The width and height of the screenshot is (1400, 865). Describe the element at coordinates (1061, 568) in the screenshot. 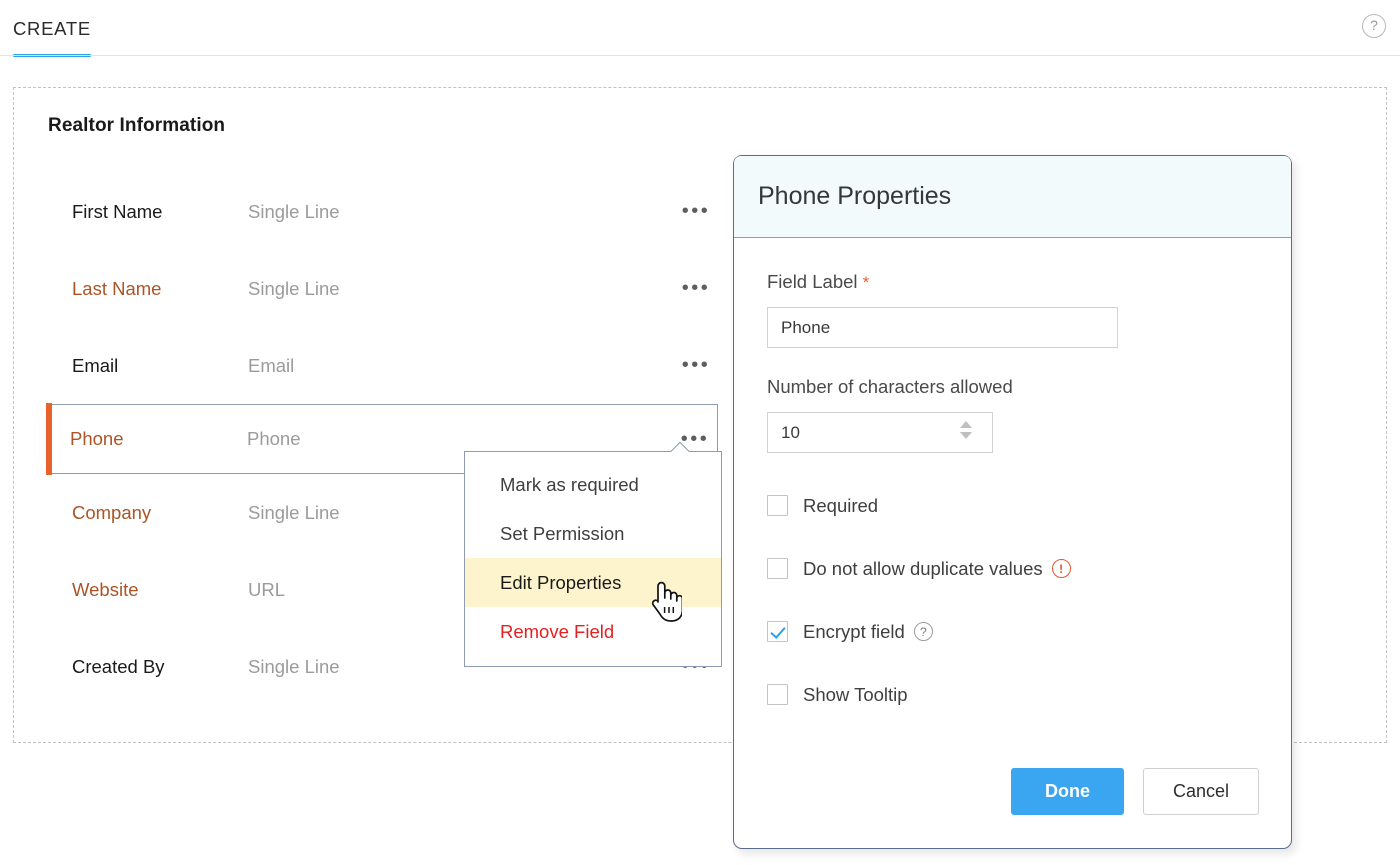

I see `warning-circle-icon: !` at that location.